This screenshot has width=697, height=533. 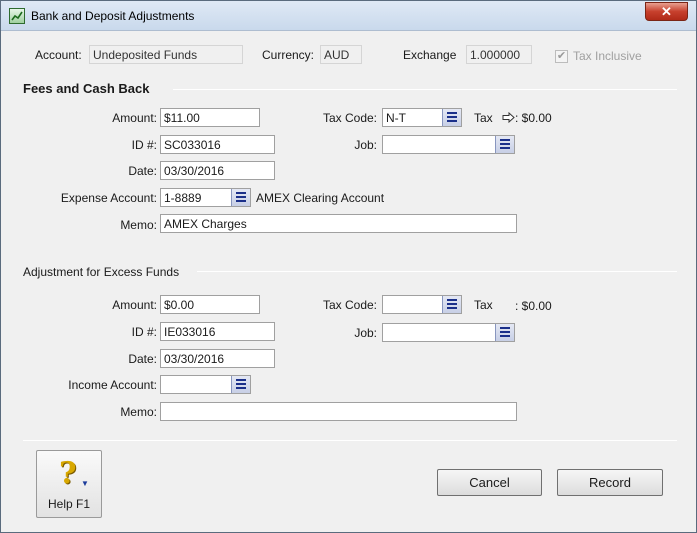 What do you see at coordinates (134, 118) in the screenshot?
I see `fees-amount-label: Amount:` at bounding box center [134, 118].